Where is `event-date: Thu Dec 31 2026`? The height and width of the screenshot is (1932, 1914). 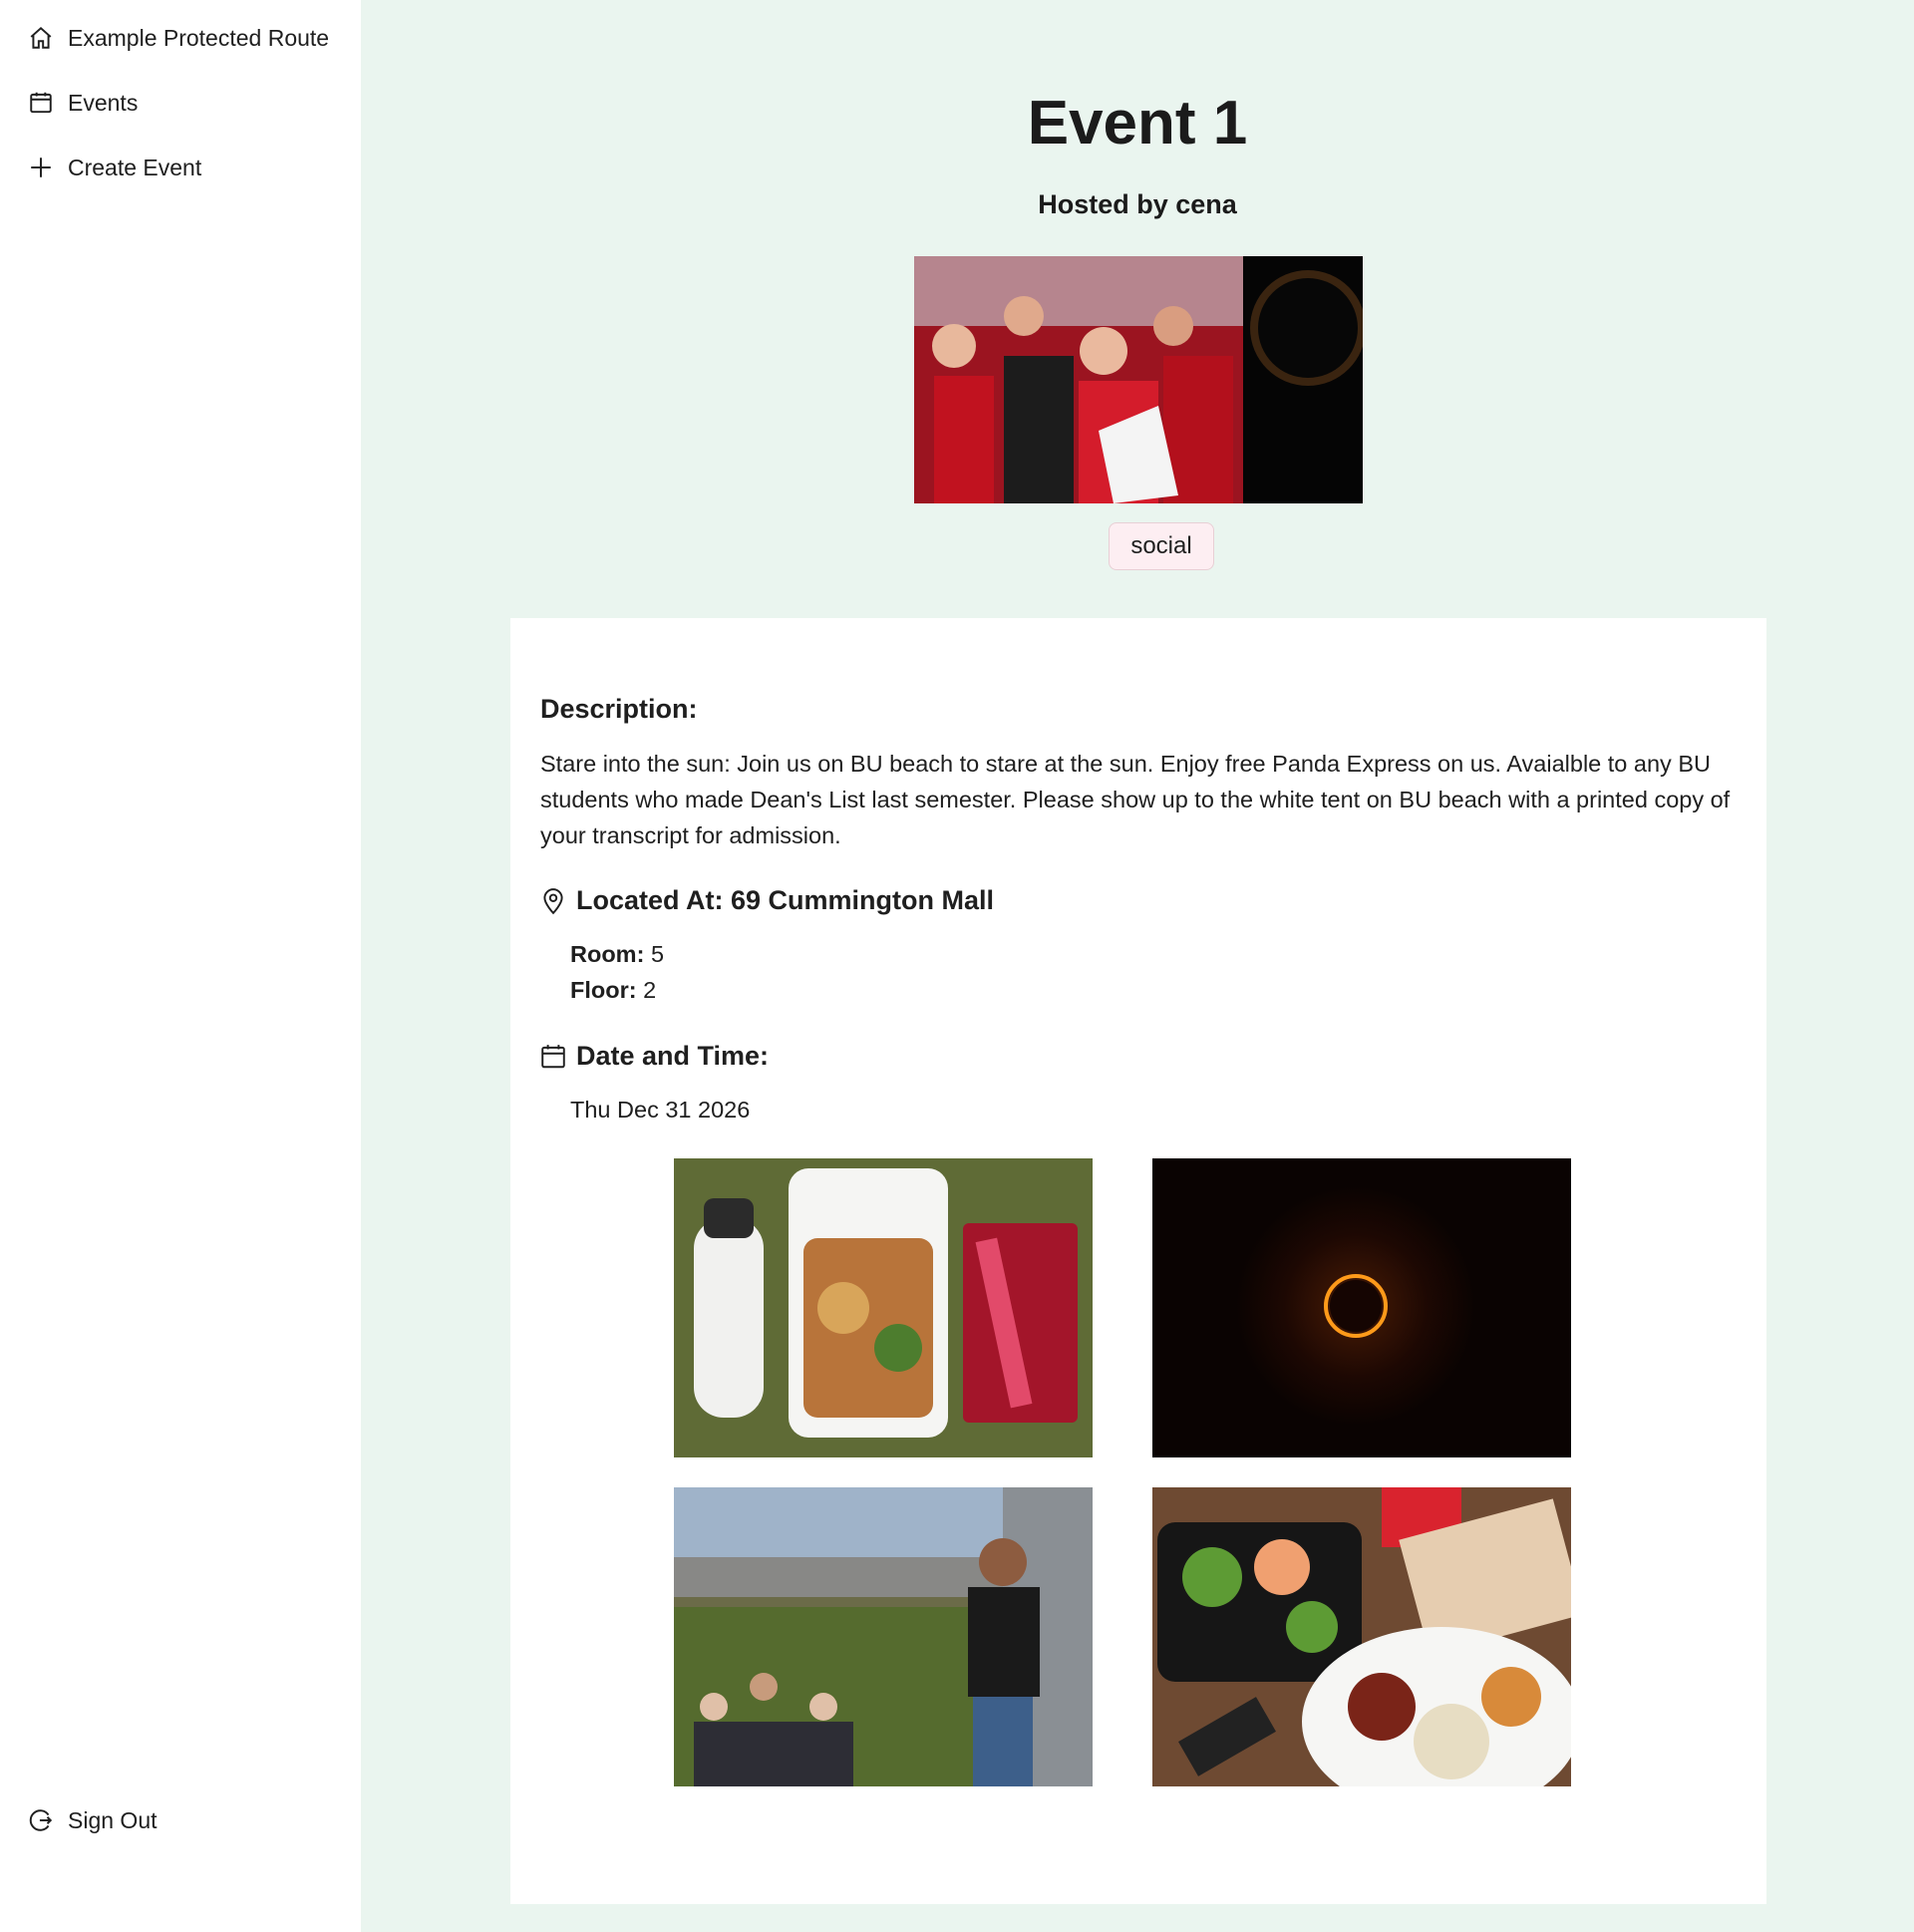 event-date: Thu Dec 31 2026 is located at coordinates (660, 1110).